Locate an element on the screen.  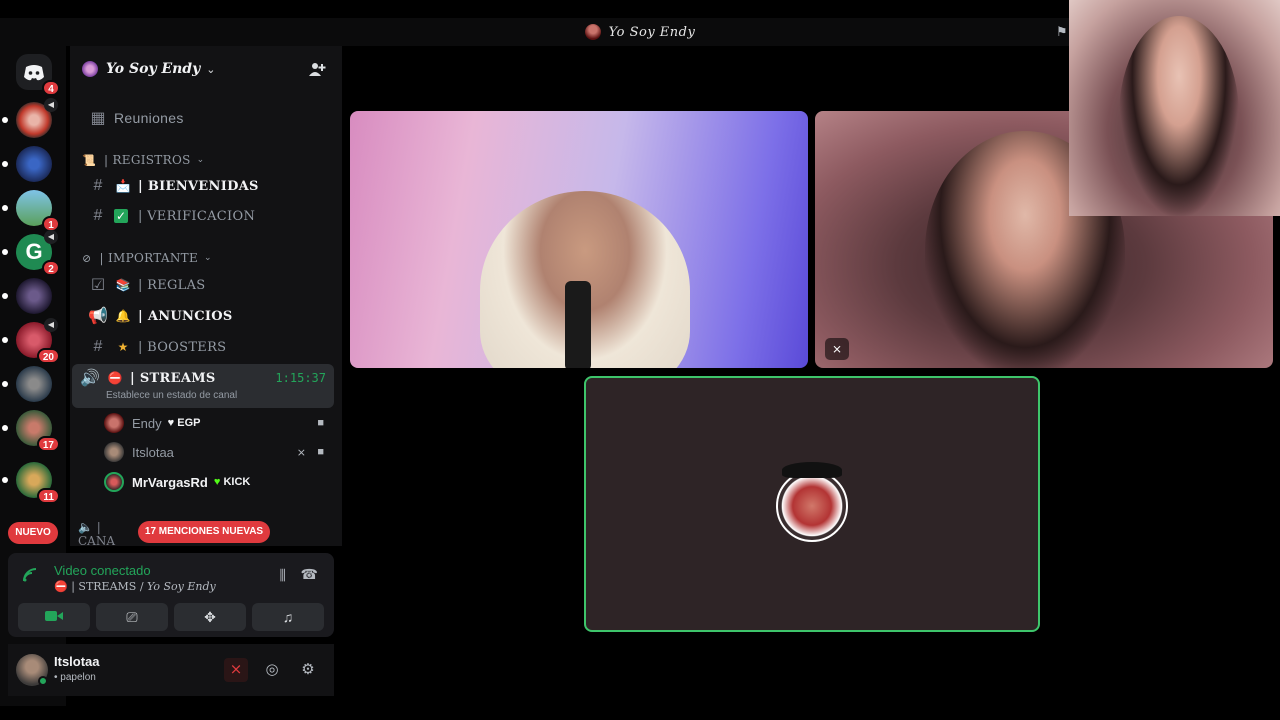
channel-status: Establece un estado de canal is located at coordinates (171, 395).